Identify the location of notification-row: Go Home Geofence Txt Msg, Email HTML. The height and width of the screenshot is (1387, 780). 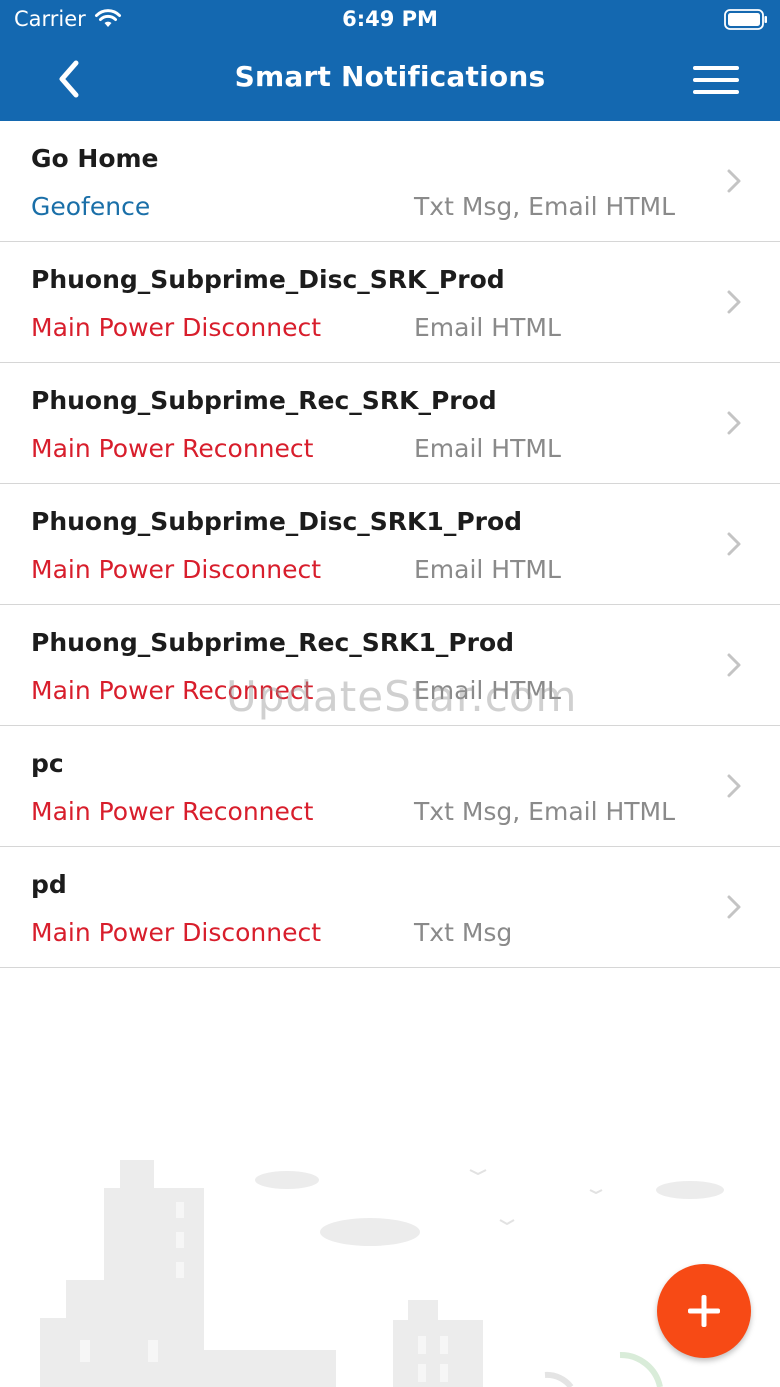
(390, 181).